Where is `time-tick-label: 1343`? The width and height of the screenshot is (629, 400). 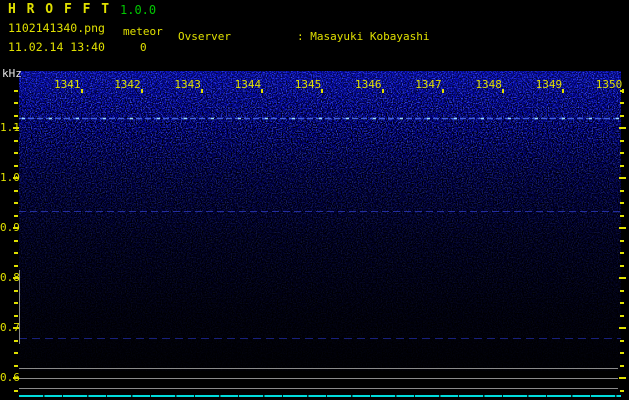
time-tick-label: 1343 is located at coordinates (187, 84).